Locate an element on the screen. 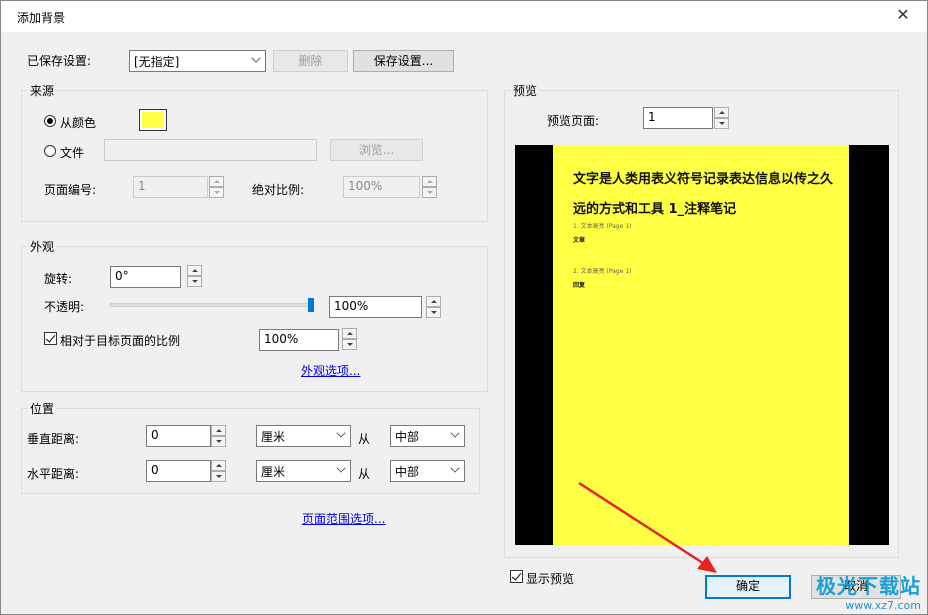 This screenshot has width=928, height=615. page-number-label: 页面编号: is located at coordinates (70, 190).